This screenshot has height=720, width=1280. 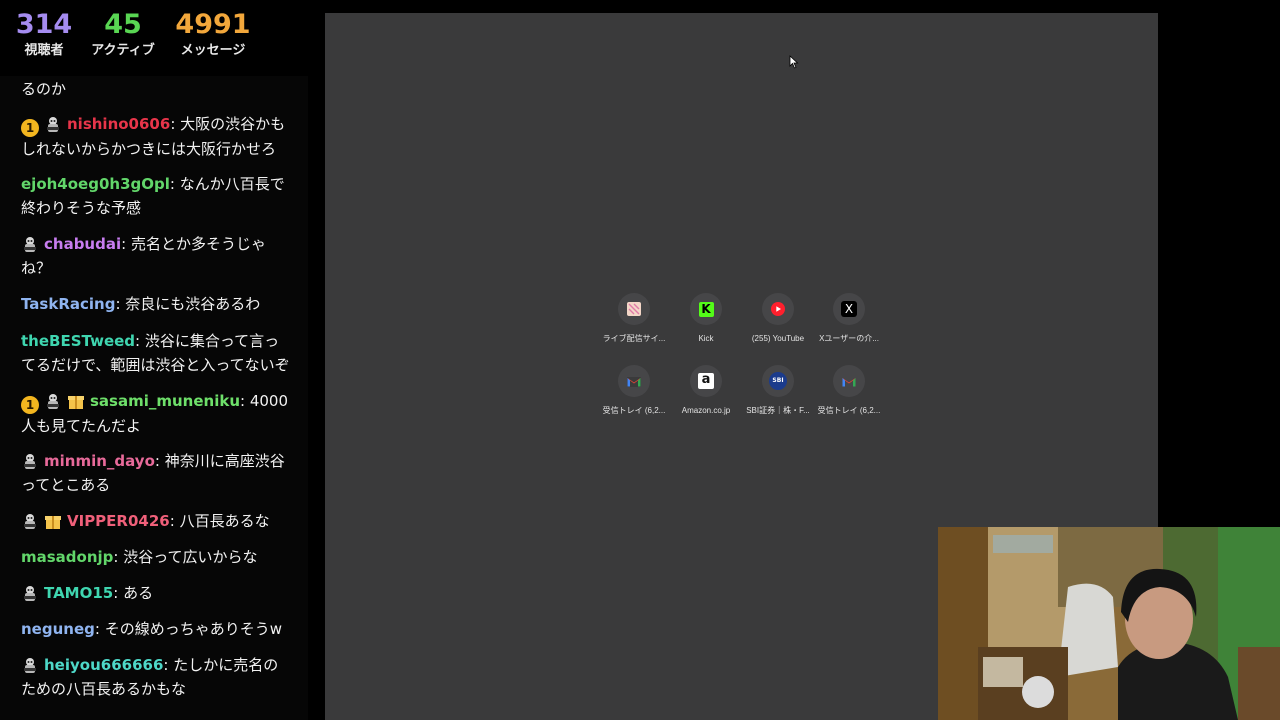 I want to click on webcam-overlay, so click(x=1109, y=623).